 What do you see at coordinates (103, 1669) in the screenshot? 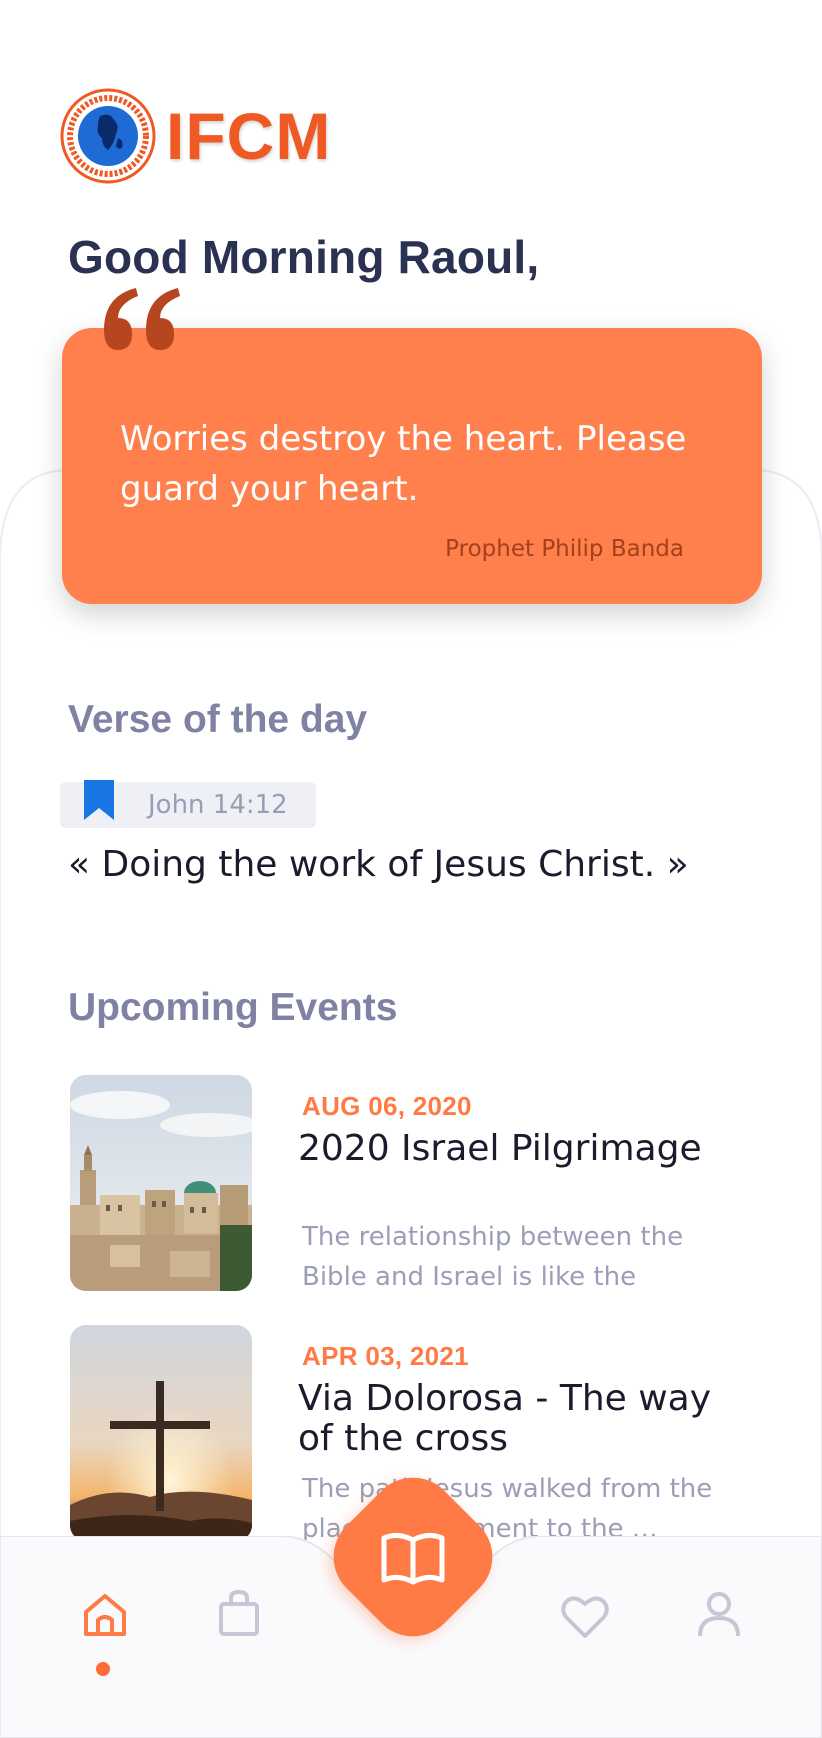
I see `active-indicator` at bounding box center [103, 1669].